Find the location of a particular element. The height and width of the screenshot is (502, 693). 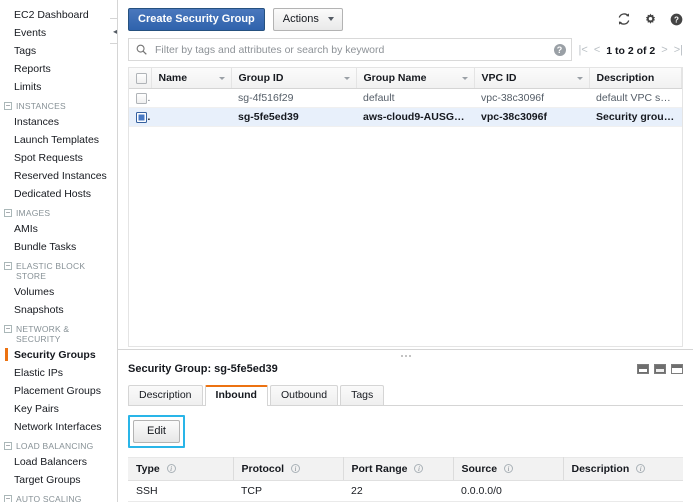

panel-split-icon is located at coordinates (660, 369).